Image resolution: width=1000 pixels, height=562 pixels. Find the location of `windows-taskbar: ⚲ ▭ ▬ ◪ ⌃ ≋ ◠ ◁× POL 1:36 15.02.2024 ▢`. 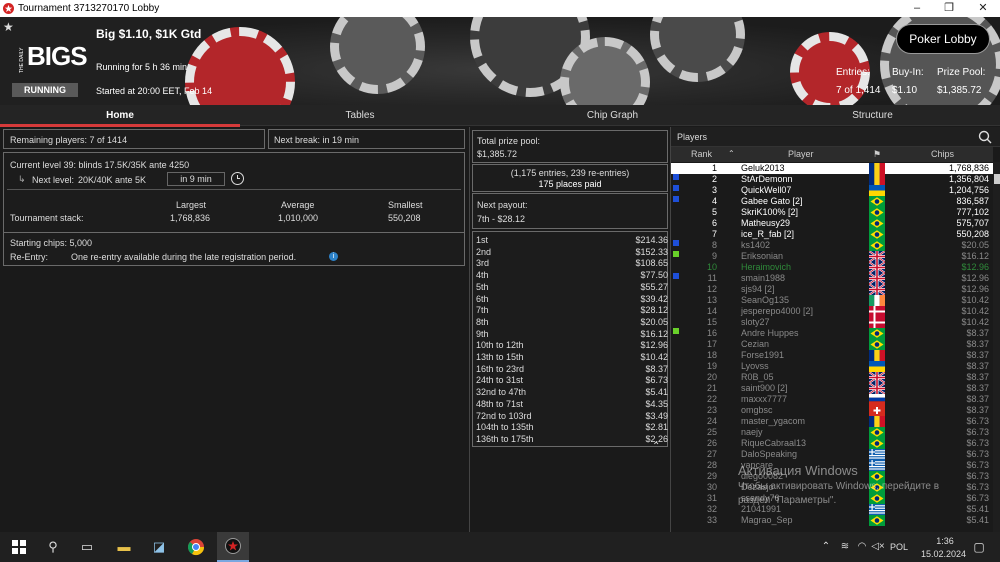

windows-taskbar: ⚲ ▭ ▬ ◪ ⌃ ≋ ◠ ◁× POL 1:36 15.02.2024 ▢ is located at coordinates (500, 547).